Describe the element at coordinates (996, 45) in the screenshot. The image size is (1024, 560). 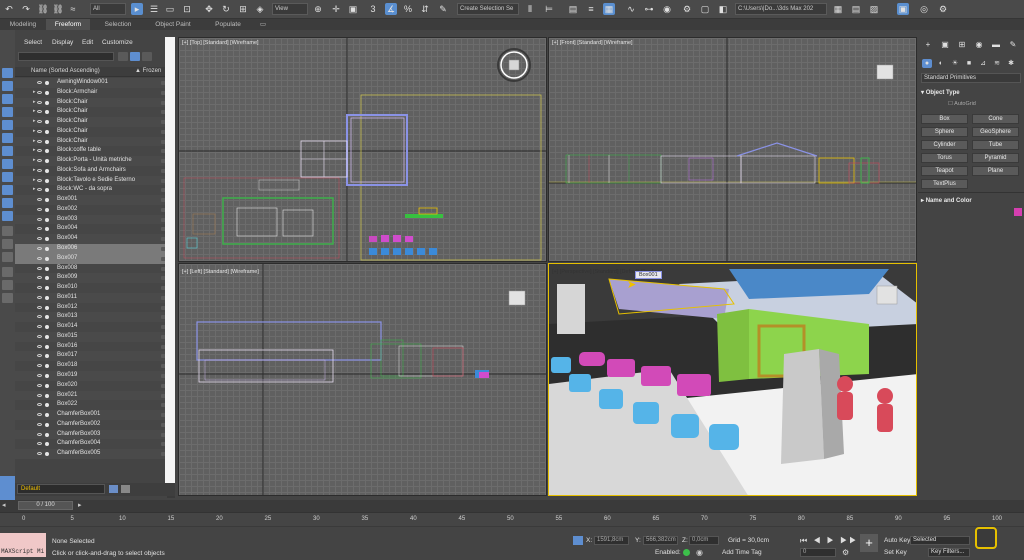
I see `display-tab-icon: ▬` at that location.